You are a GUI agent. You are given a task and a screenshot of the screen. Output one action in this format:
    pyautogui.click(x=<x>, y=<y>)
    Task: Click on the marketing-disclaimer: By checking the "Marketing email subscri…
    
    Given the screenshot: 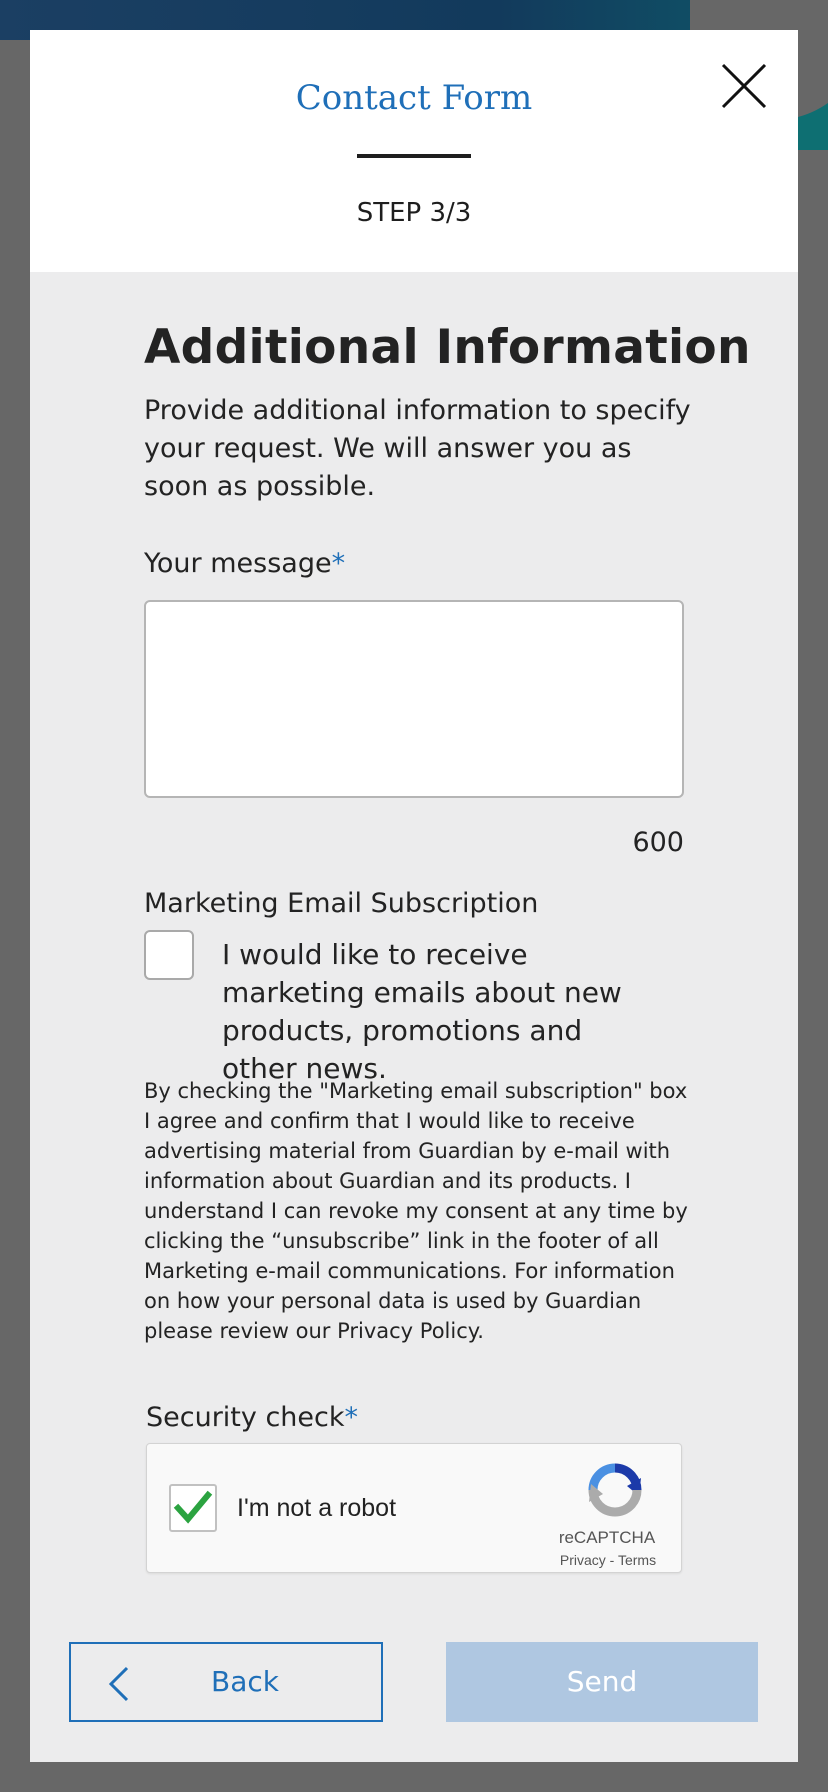 What is the action you would take?
    pyautogui.click(x=416, y=1211)
    